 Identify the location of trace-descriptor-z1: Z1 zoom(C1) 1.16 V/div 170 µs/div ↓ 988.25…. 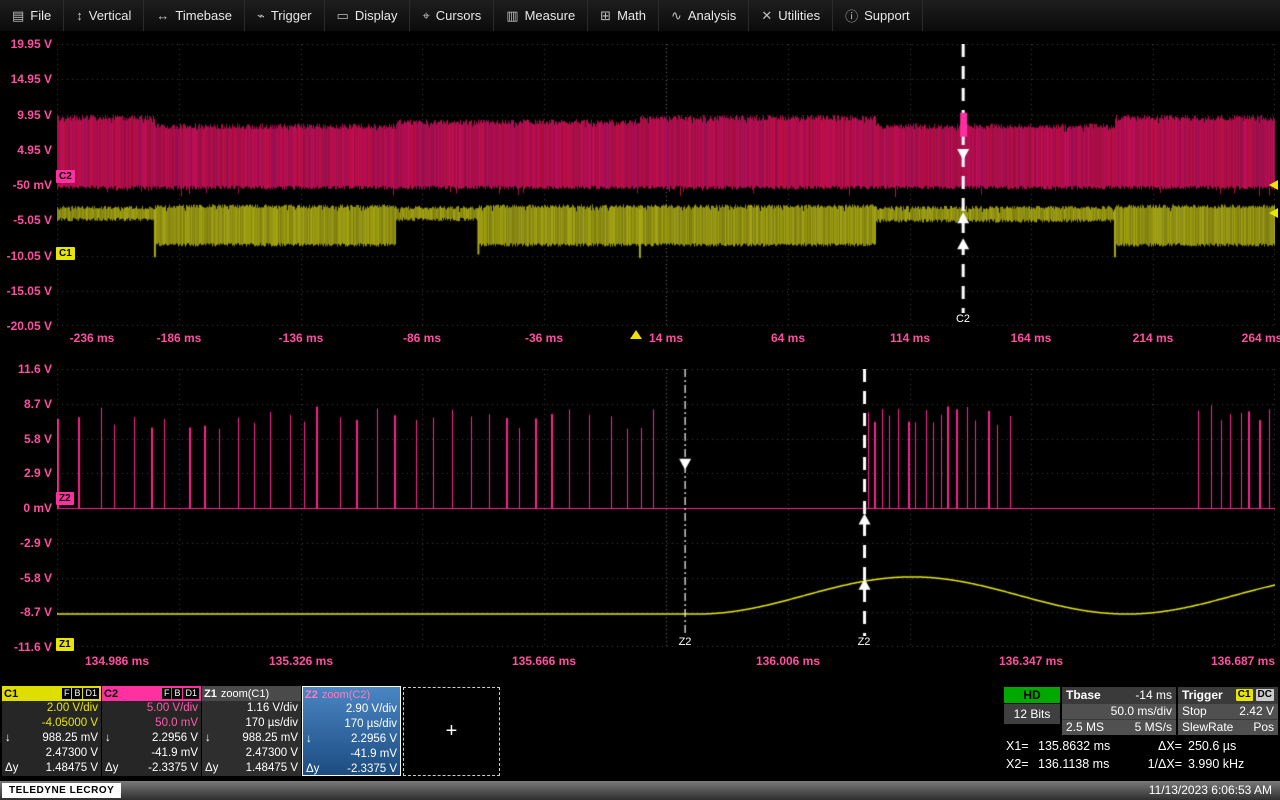
(251, 731).